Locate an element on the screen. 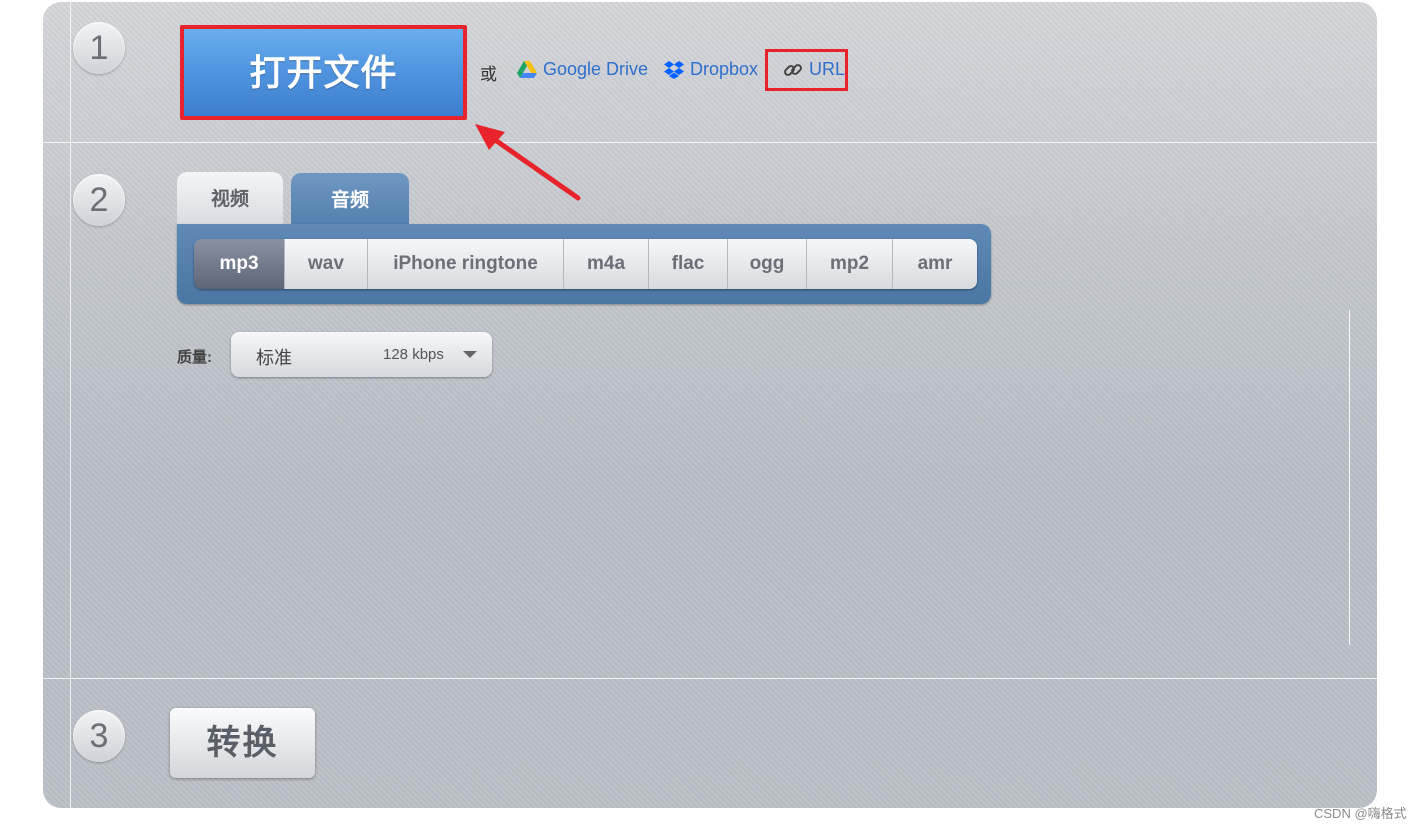  google-drive-link: Google Drive is located at coordinates (582, 69).